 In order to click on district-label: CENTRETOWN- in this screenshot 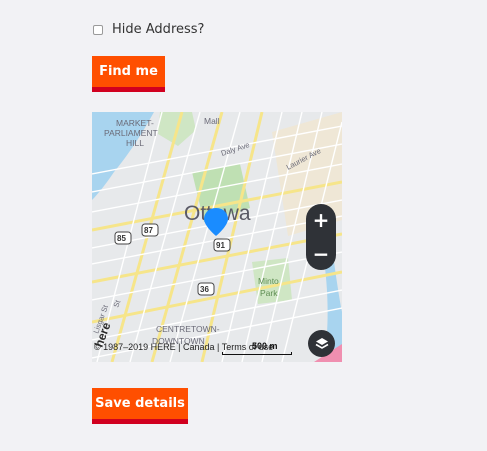, I will do `click(188, 329)`.